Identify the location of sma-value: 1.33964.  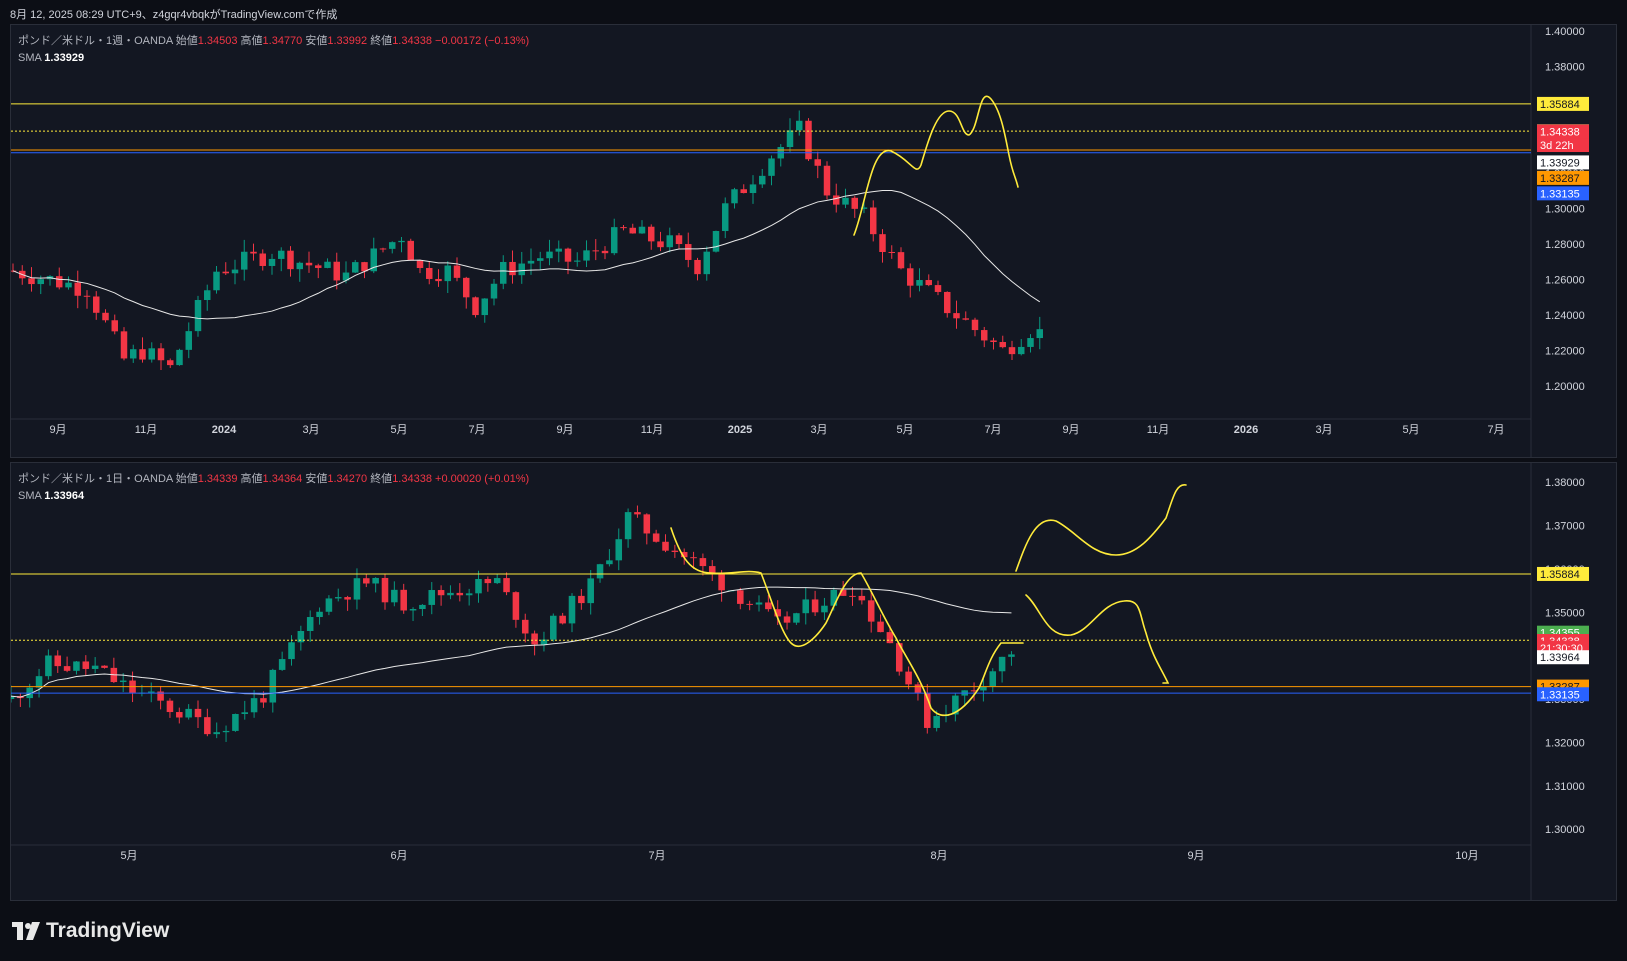
(64, 496).